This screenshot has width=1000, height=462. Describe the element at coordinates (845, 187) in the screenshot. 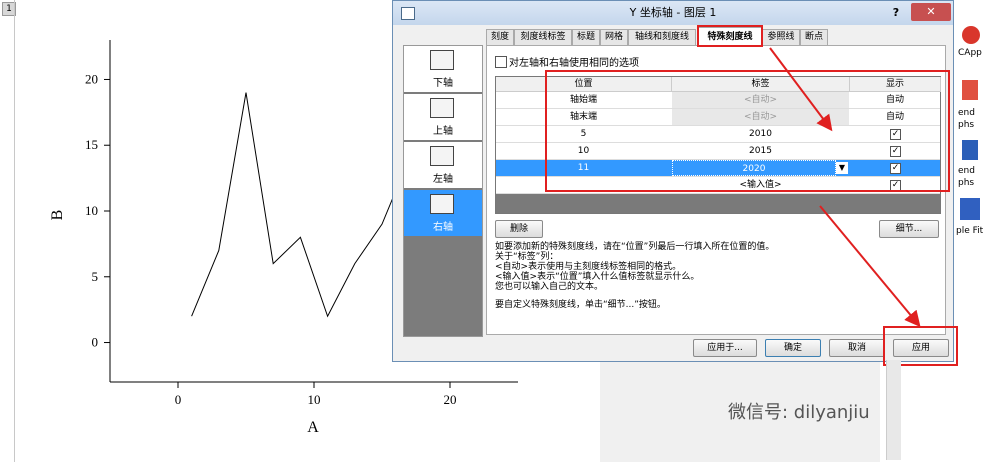

I see `annotation-arrows` at that location.